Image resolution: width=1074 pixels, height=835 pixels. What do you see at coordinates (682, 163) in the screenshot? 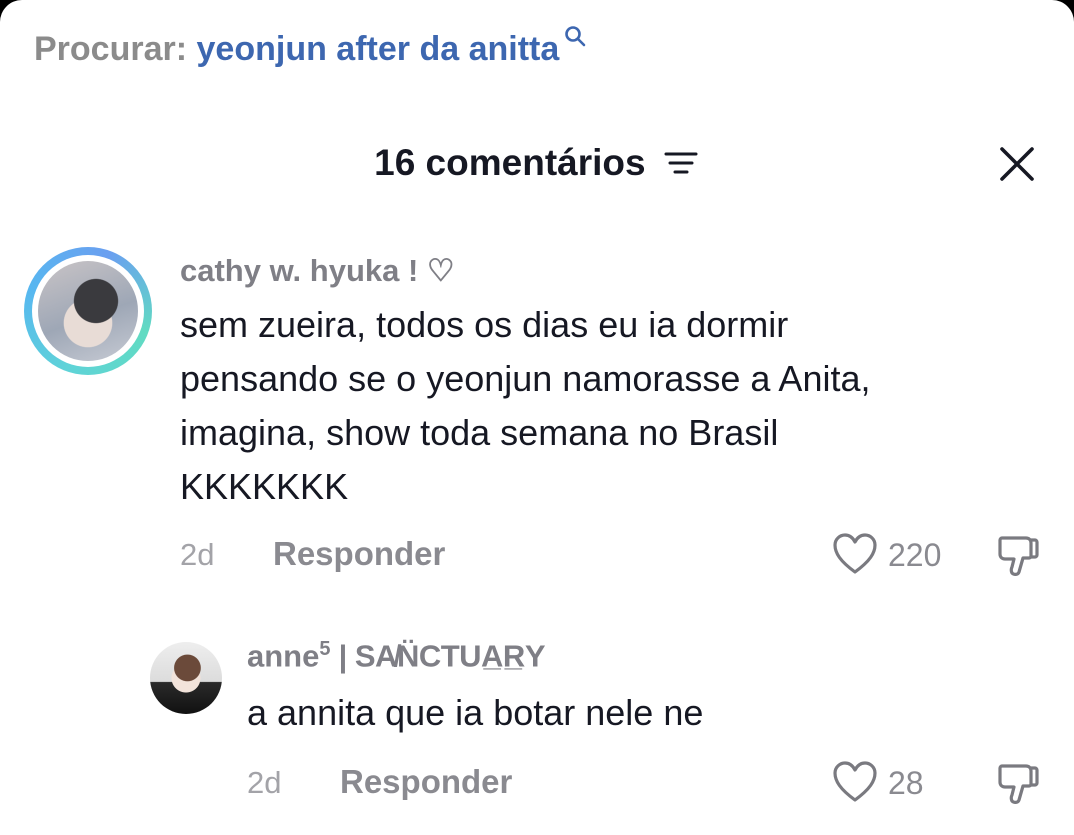
I see `filter-icon` at bounding box center [682, 163].